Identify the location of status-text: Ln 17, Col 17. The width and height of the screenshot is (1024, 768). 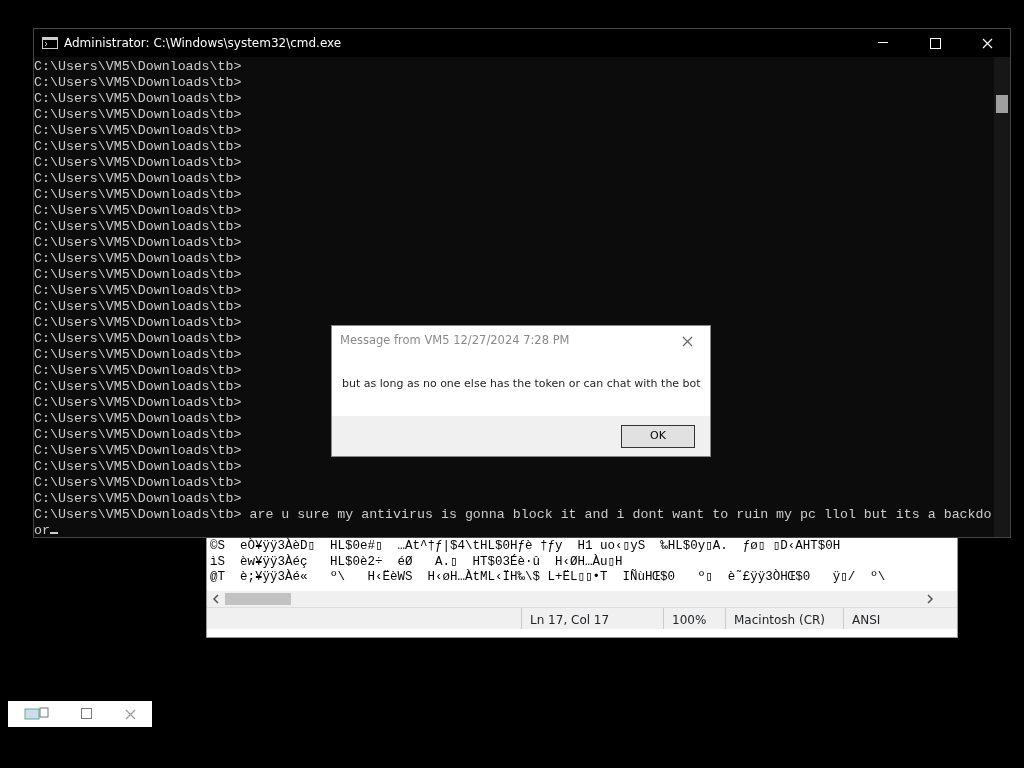
(592, 618).